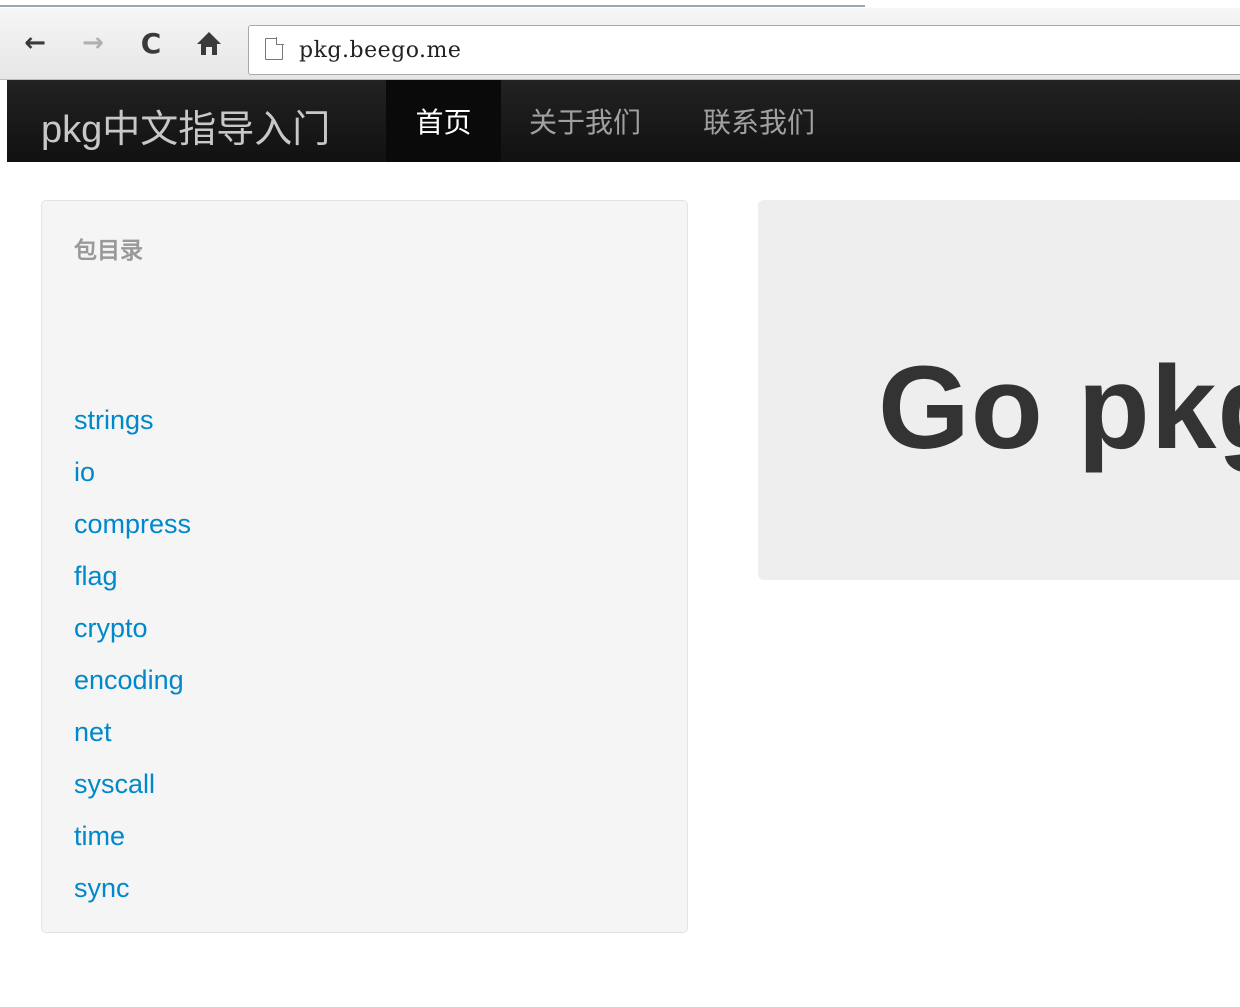 The width and height of the screenshot is (1240, 1007). I want to click on browser-toolbar: ← → C pkg.beego.me, so click(620, 44).